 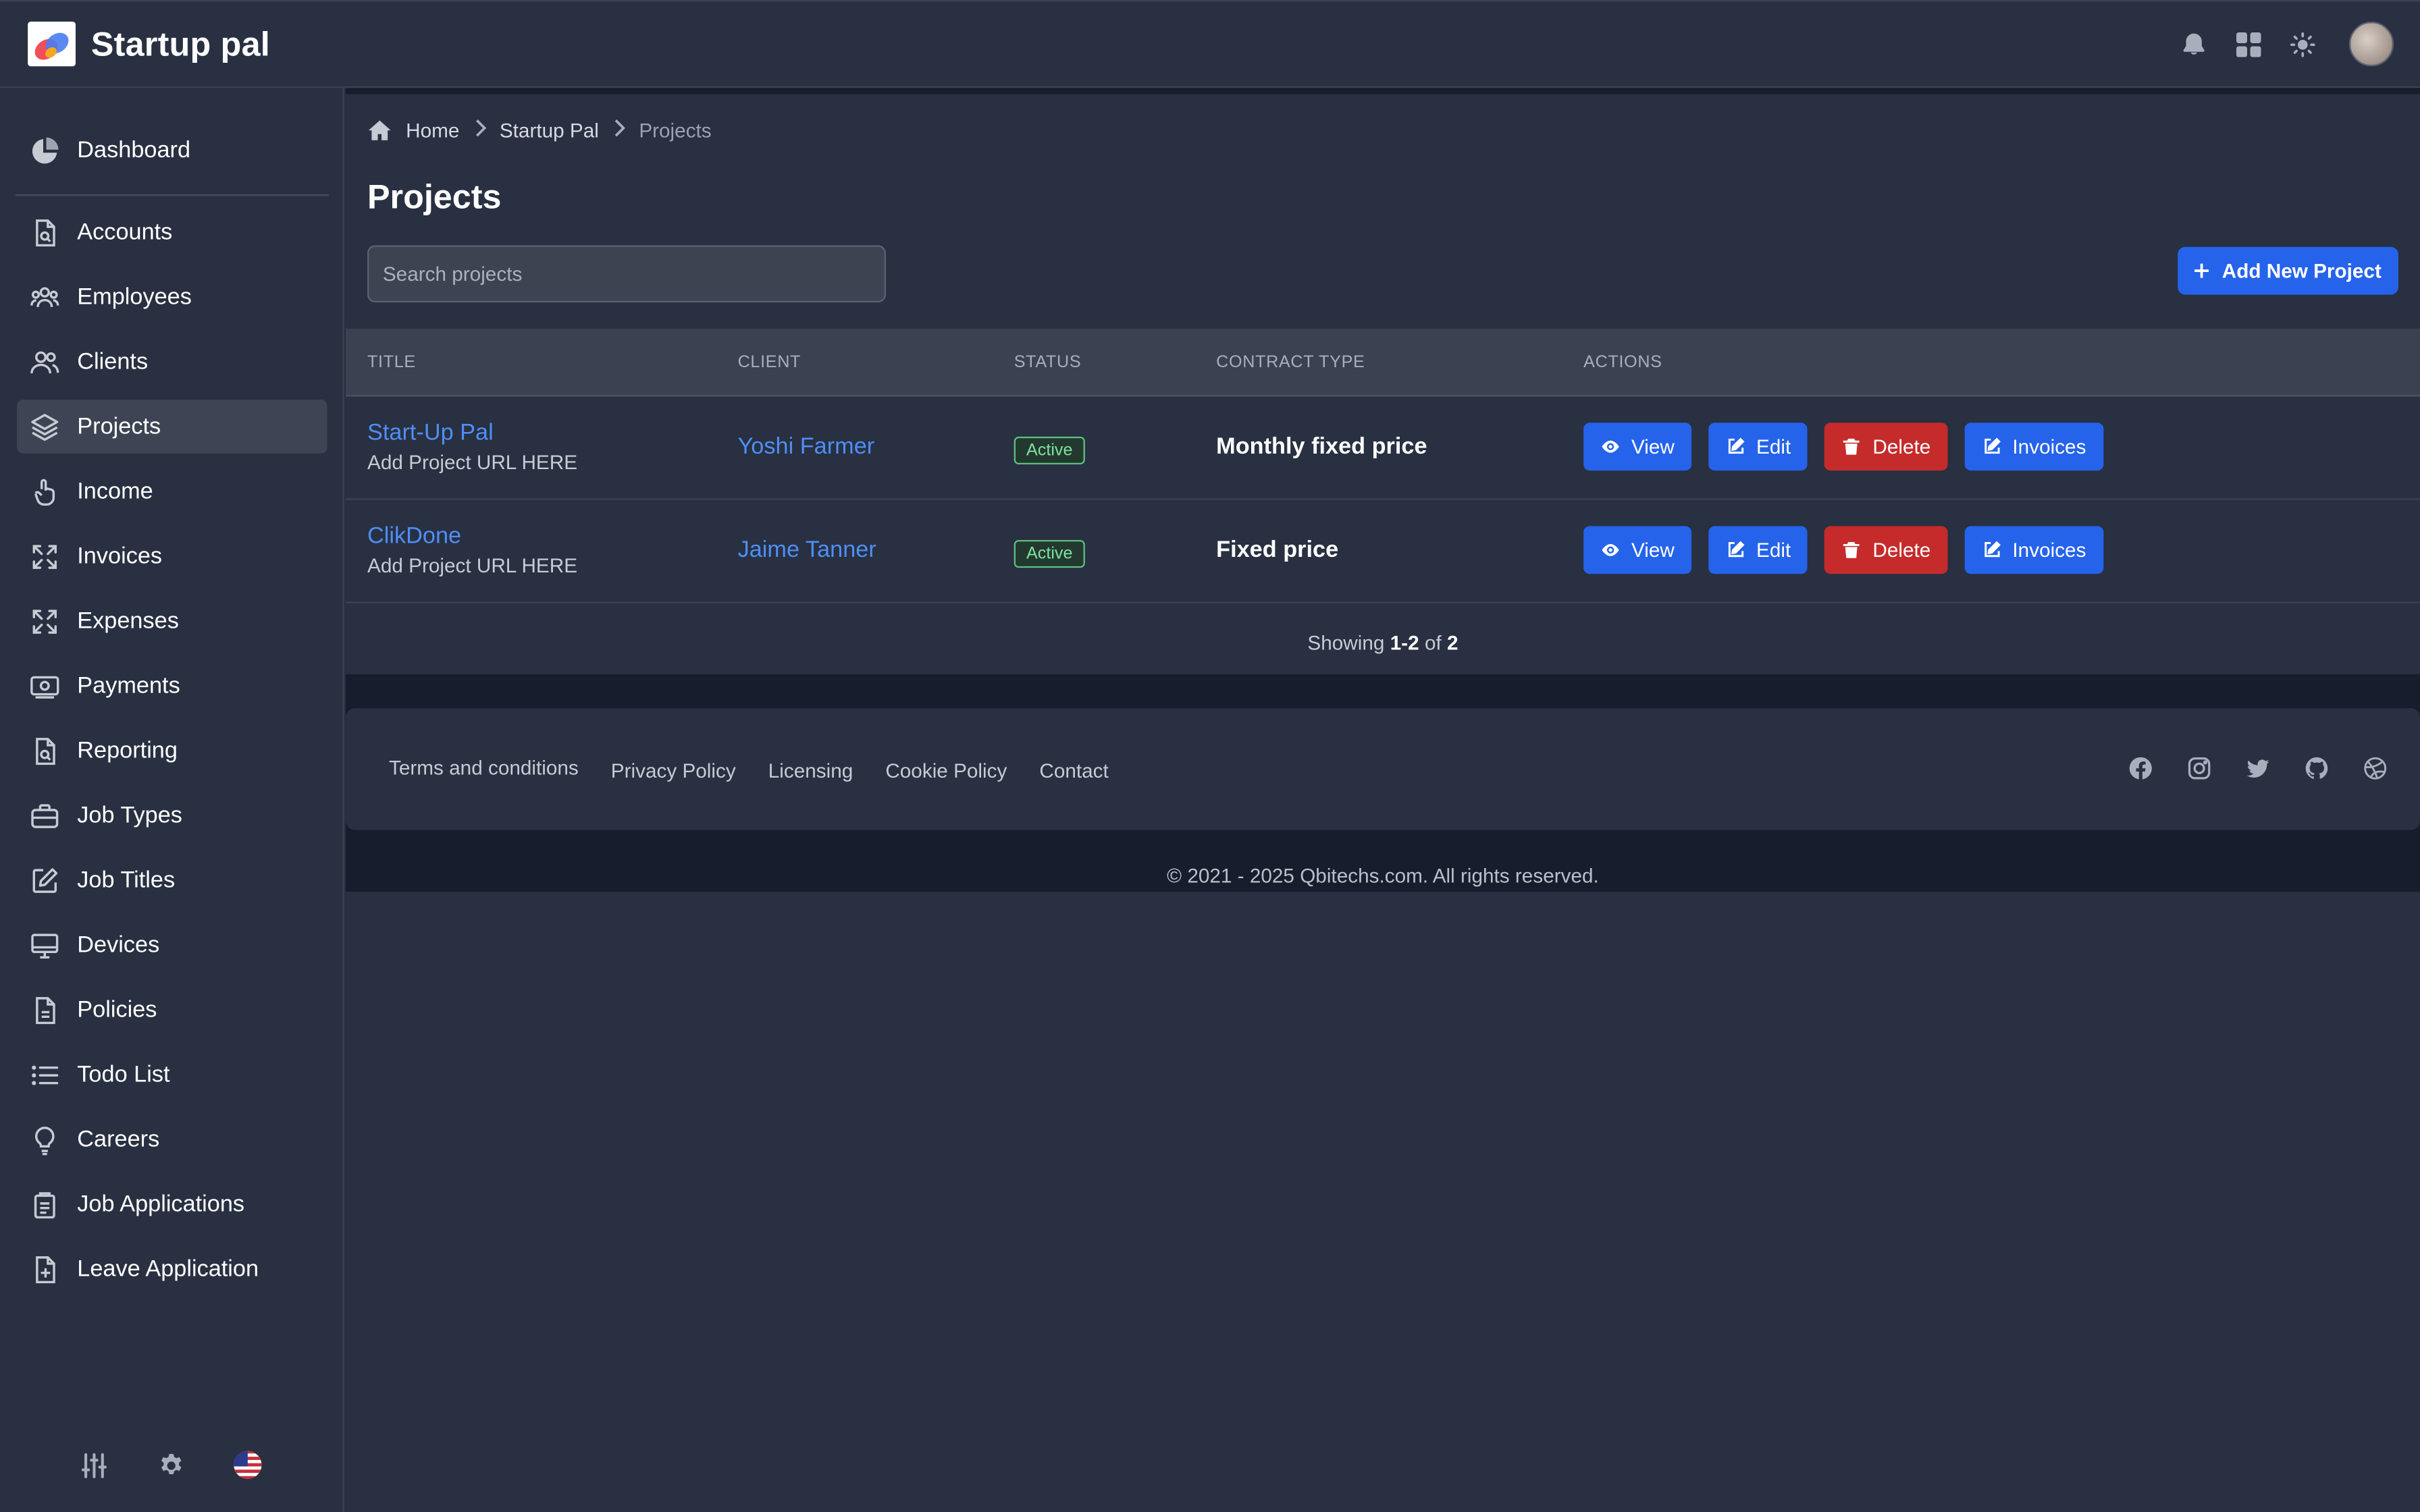 What do you see at coordinates (432, 130) in the screenshot?
I see `breadcrumb-home: Home` at bounding box center [432, 130].